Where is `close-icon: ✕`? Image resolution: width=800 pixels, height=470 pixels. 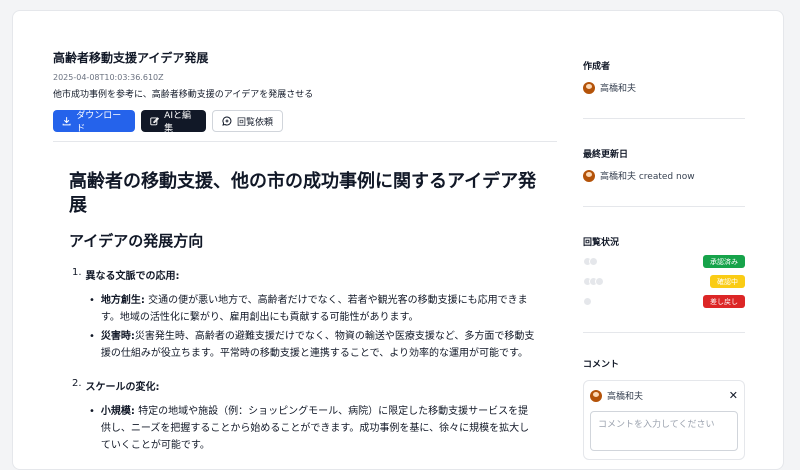
close-icon: ✕ is located at coordinates (733, 395).